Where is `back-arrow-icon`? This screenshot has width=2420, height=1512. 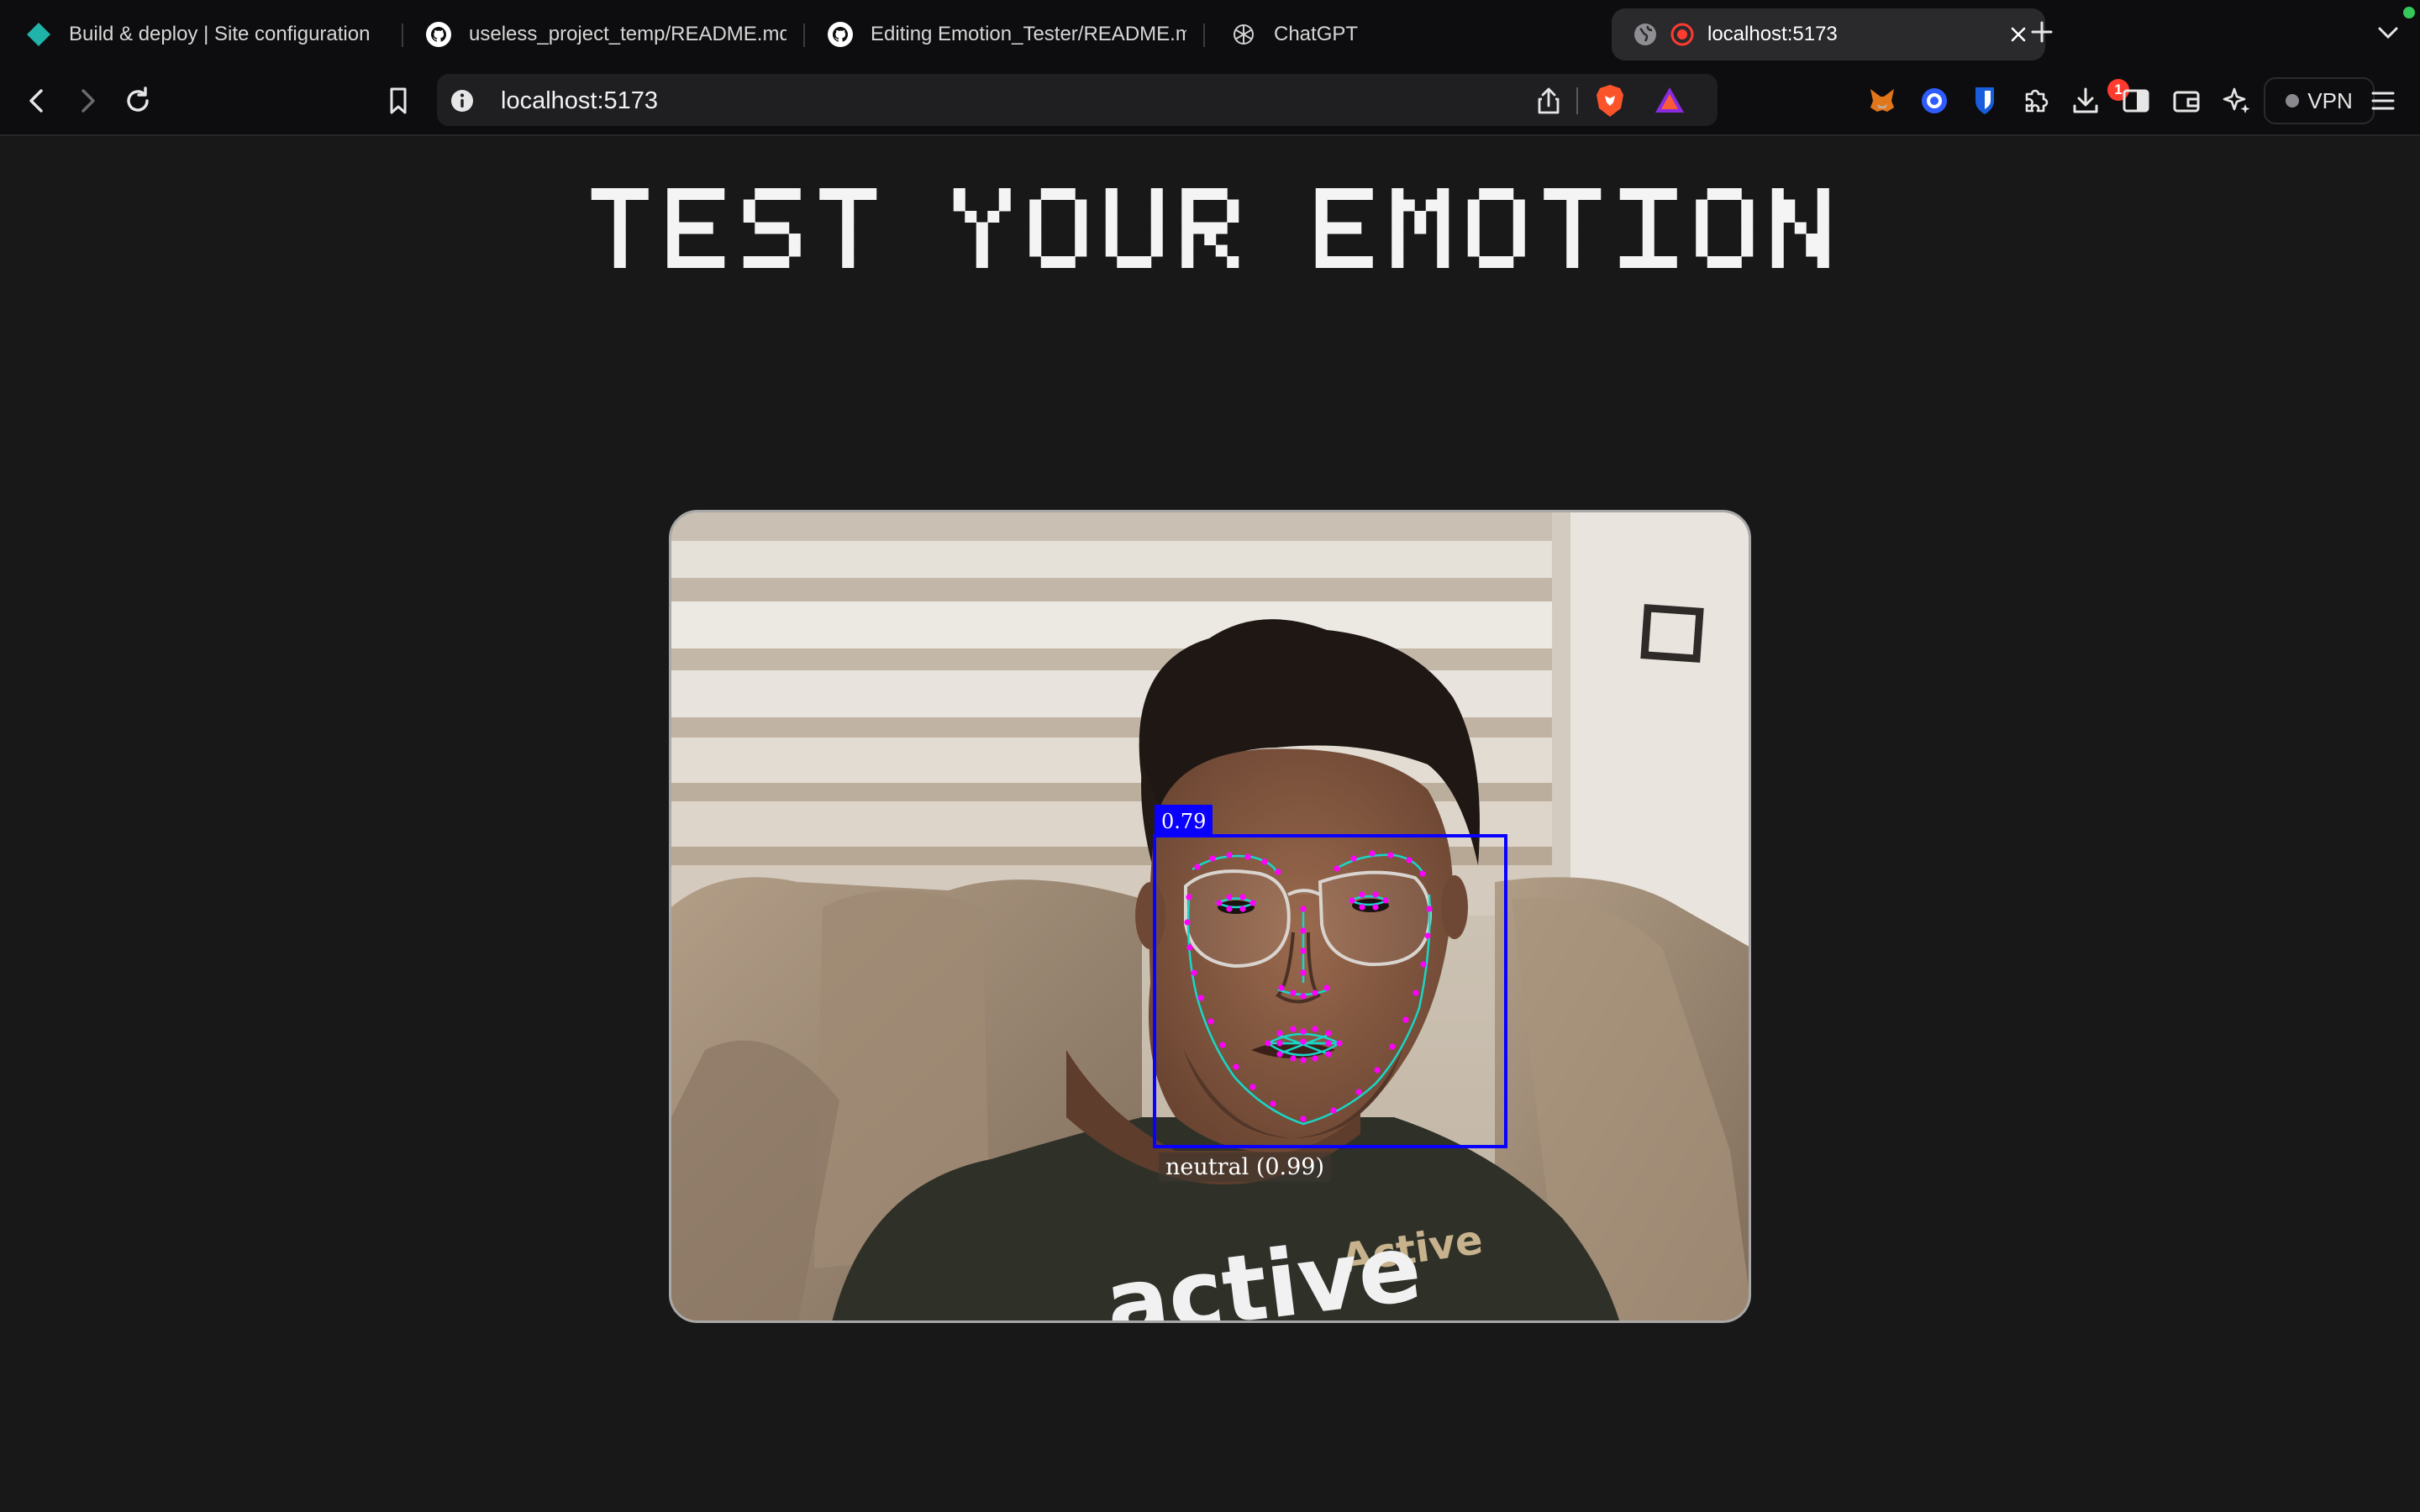
back-arrow-icon is located at coordinates (37, 101).